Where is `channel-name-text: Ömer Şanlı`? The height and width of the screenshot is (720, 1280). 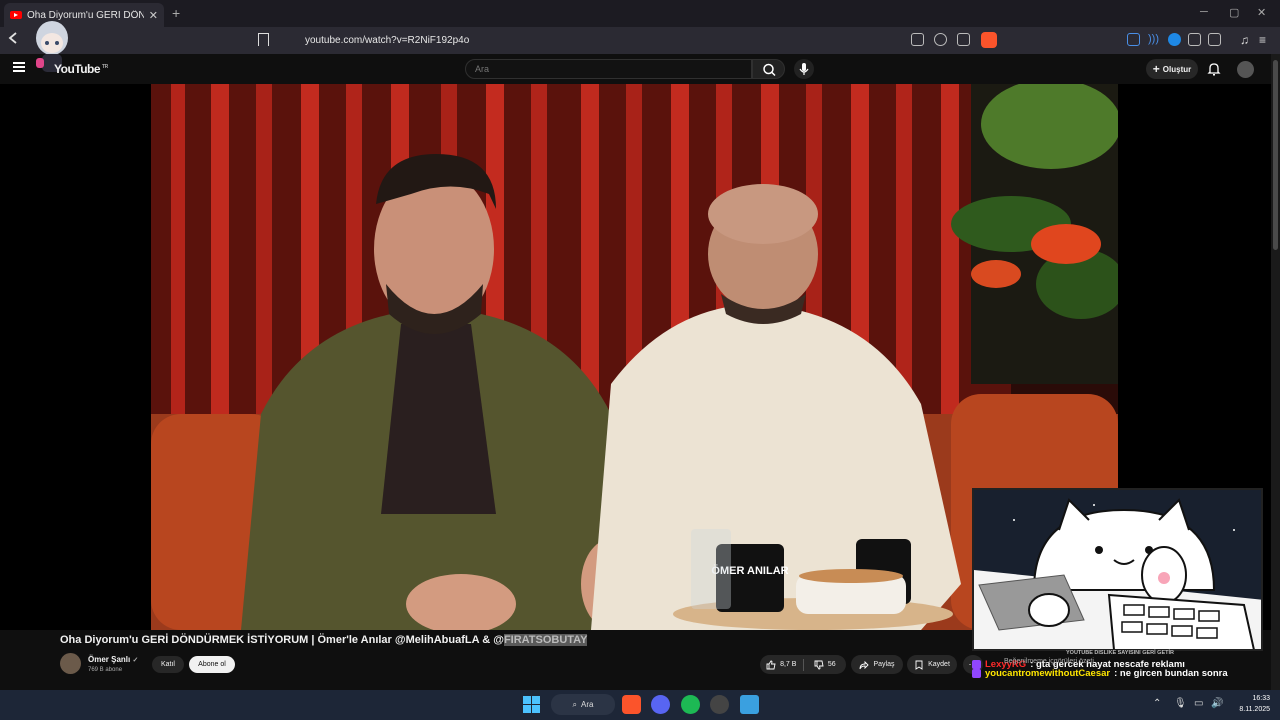
channel-name-text: Ömer Şanlı is located at coordinates (109, 659).